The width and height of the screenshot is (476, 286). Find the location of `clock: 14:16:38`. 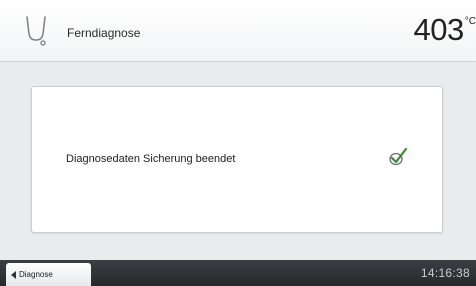

clock: 14:16:38 is located at coordinates (445, 273).